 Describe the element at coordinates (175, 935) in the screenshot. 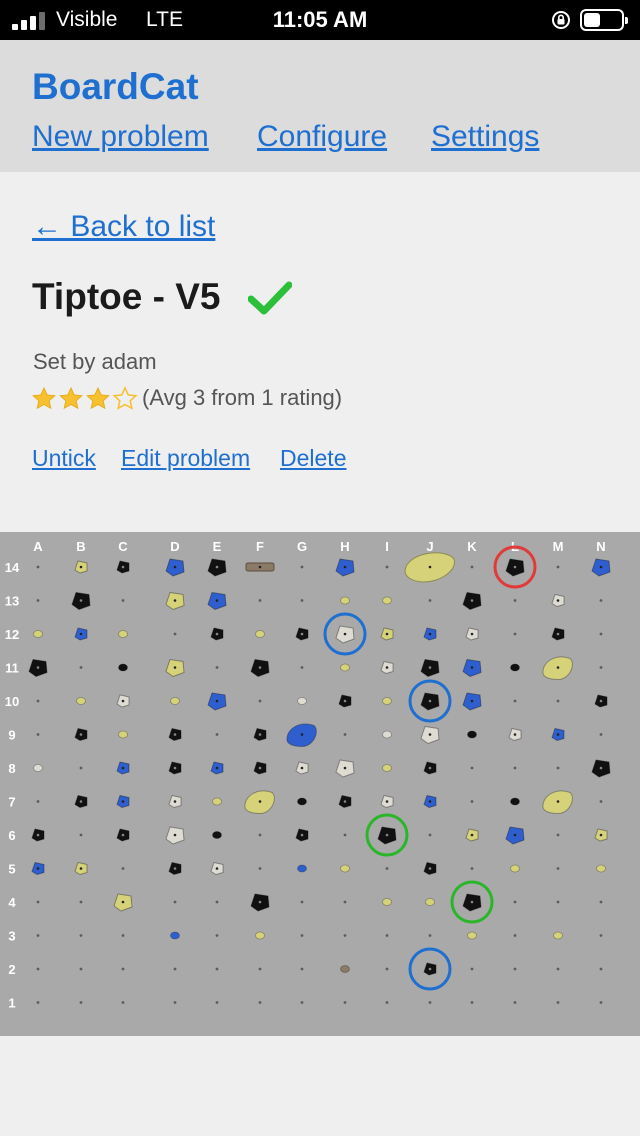

I see `hold-blue` at that location.